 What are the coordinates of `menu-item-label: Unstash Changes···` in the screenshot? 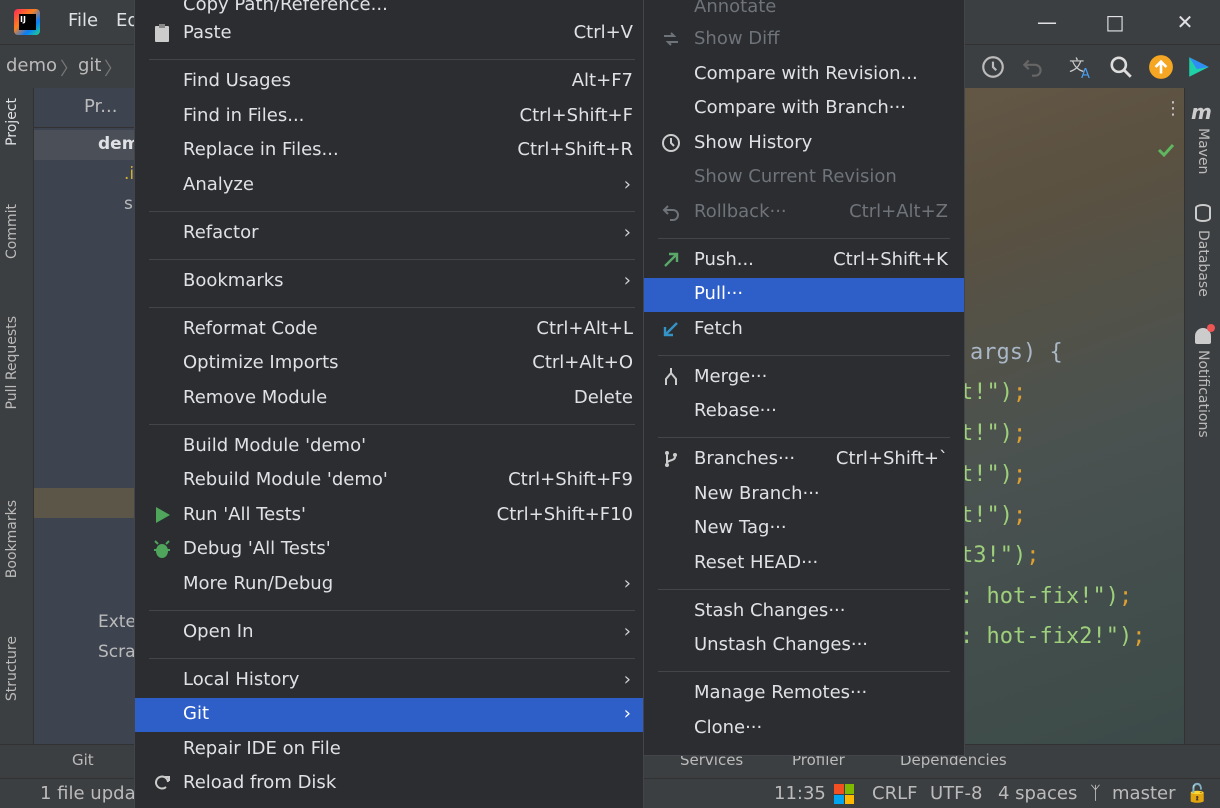 It's located at (781, 644).